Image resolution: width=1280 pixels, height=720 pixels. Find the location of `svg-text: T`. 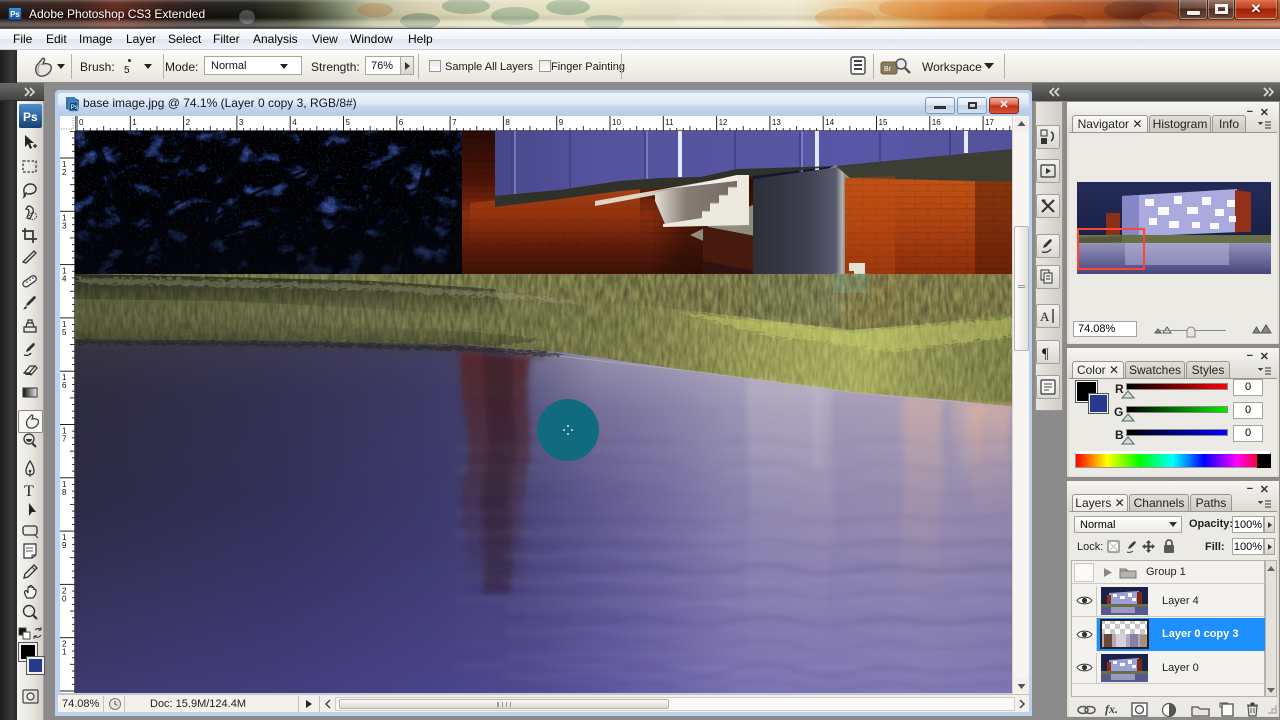

svg-text: T is located at coordinates (29, 491).